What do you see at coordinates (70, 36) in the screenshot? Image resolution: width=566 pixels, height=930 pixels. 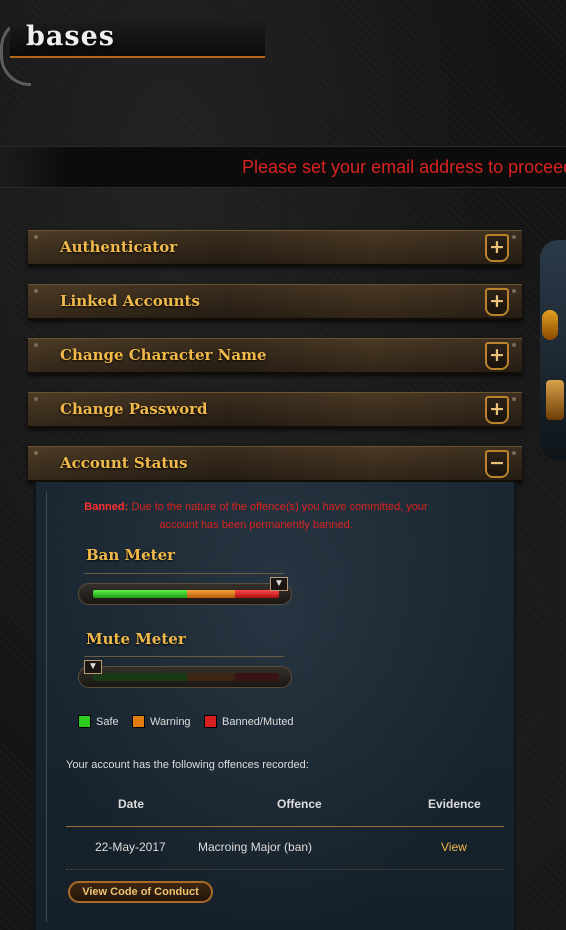 I see `page-title: bases` at bounding box center [70, 36].